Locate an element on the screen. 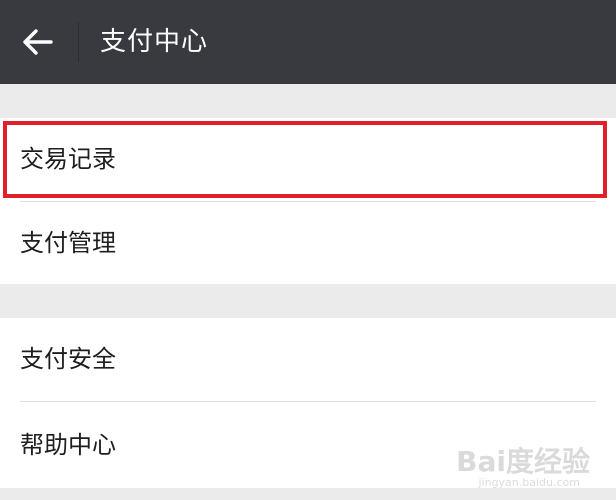  back-button is located at coordinates (38, 42).